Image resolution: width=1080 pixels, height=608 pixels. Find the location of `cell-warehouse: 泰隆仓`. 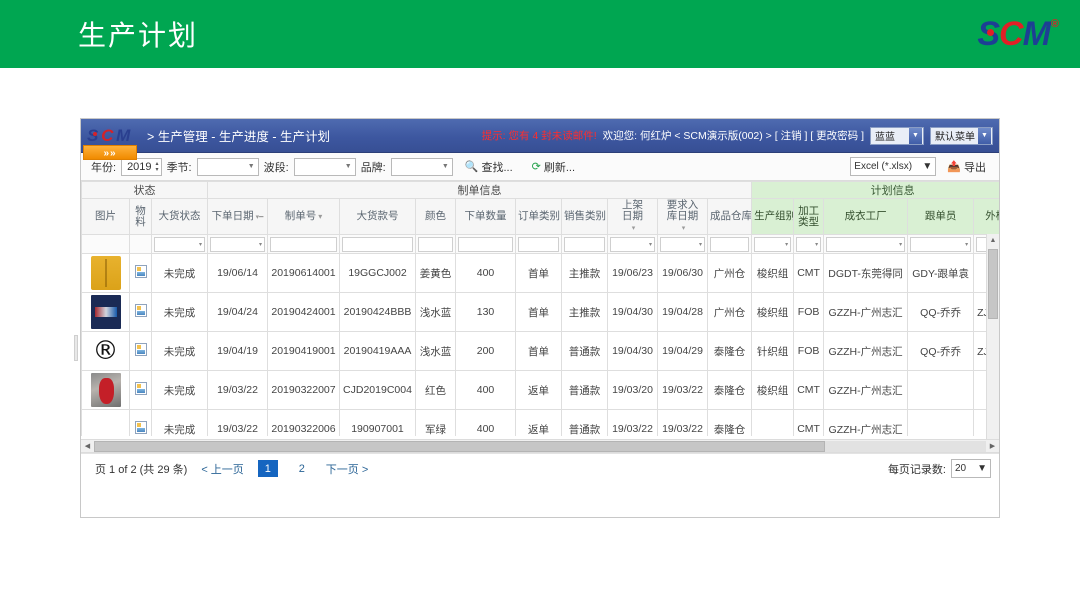

cell-warehouse: 泰隆仓 is located at coordinates (729, 422).